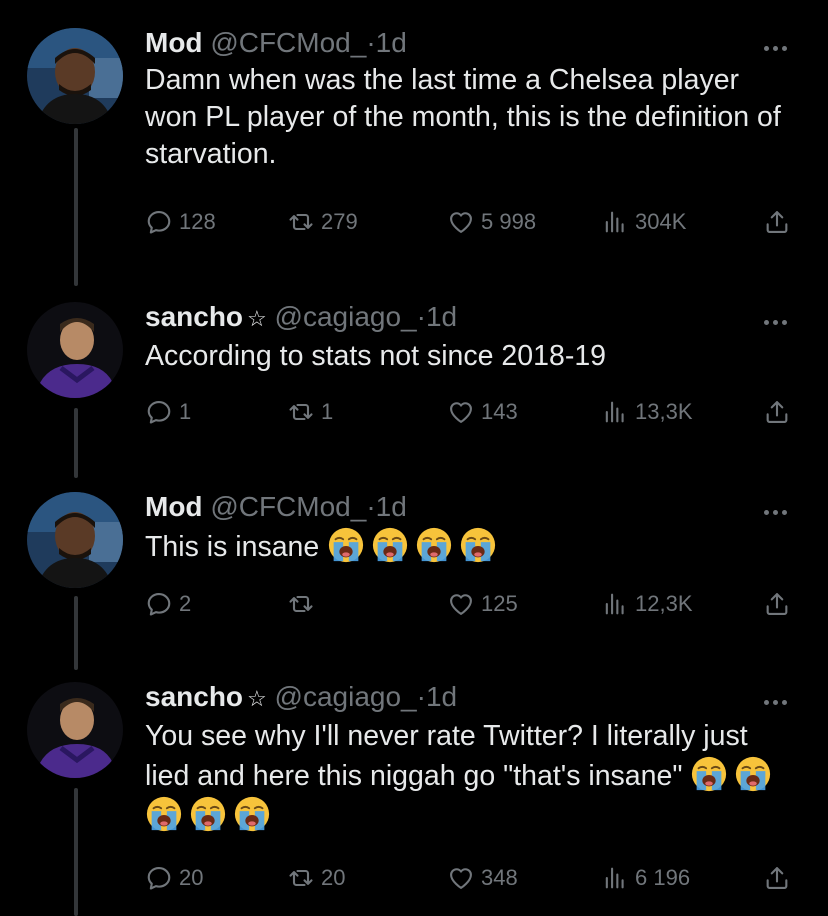 This screenshot has height=916, width=828. I want to click on reply-button: 20, so click(174, 878).